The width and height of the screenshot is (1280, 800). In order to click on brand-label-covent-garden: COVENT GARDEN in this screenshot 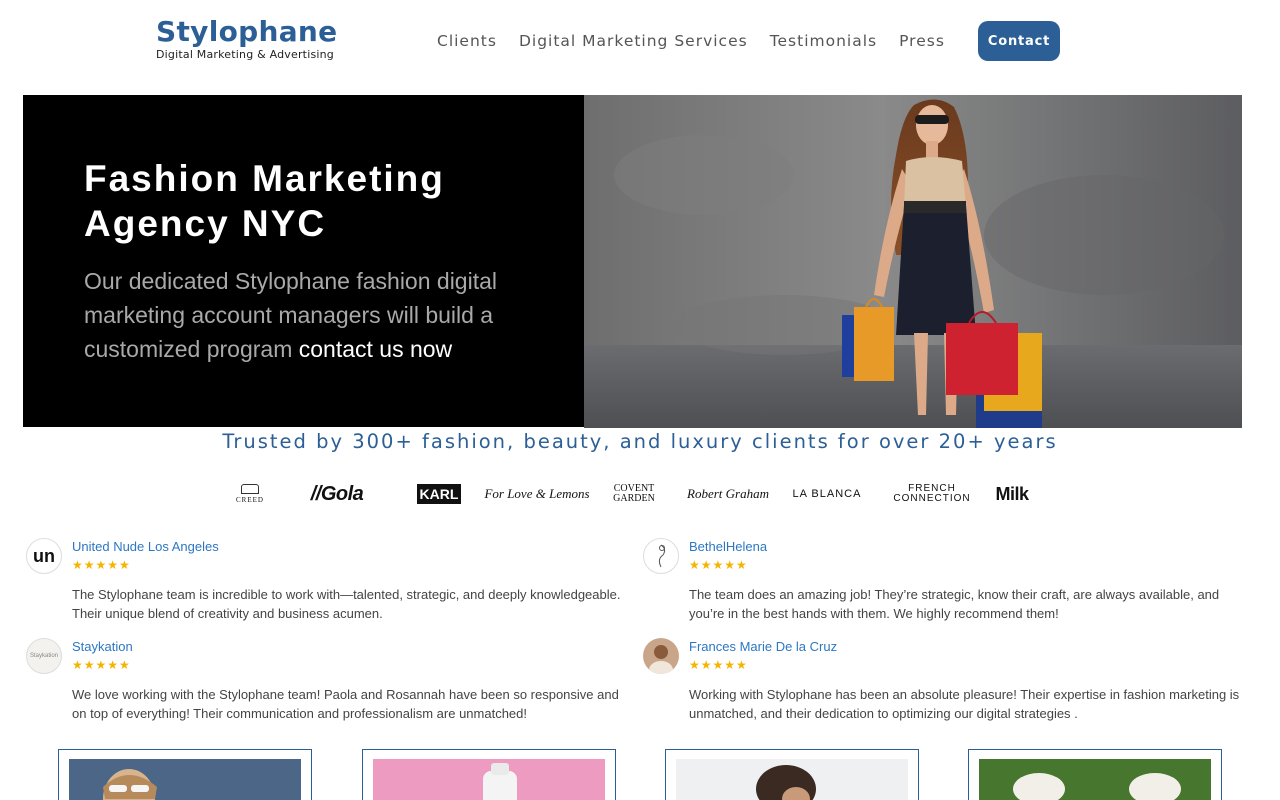, I will do `click(634, 493)`.